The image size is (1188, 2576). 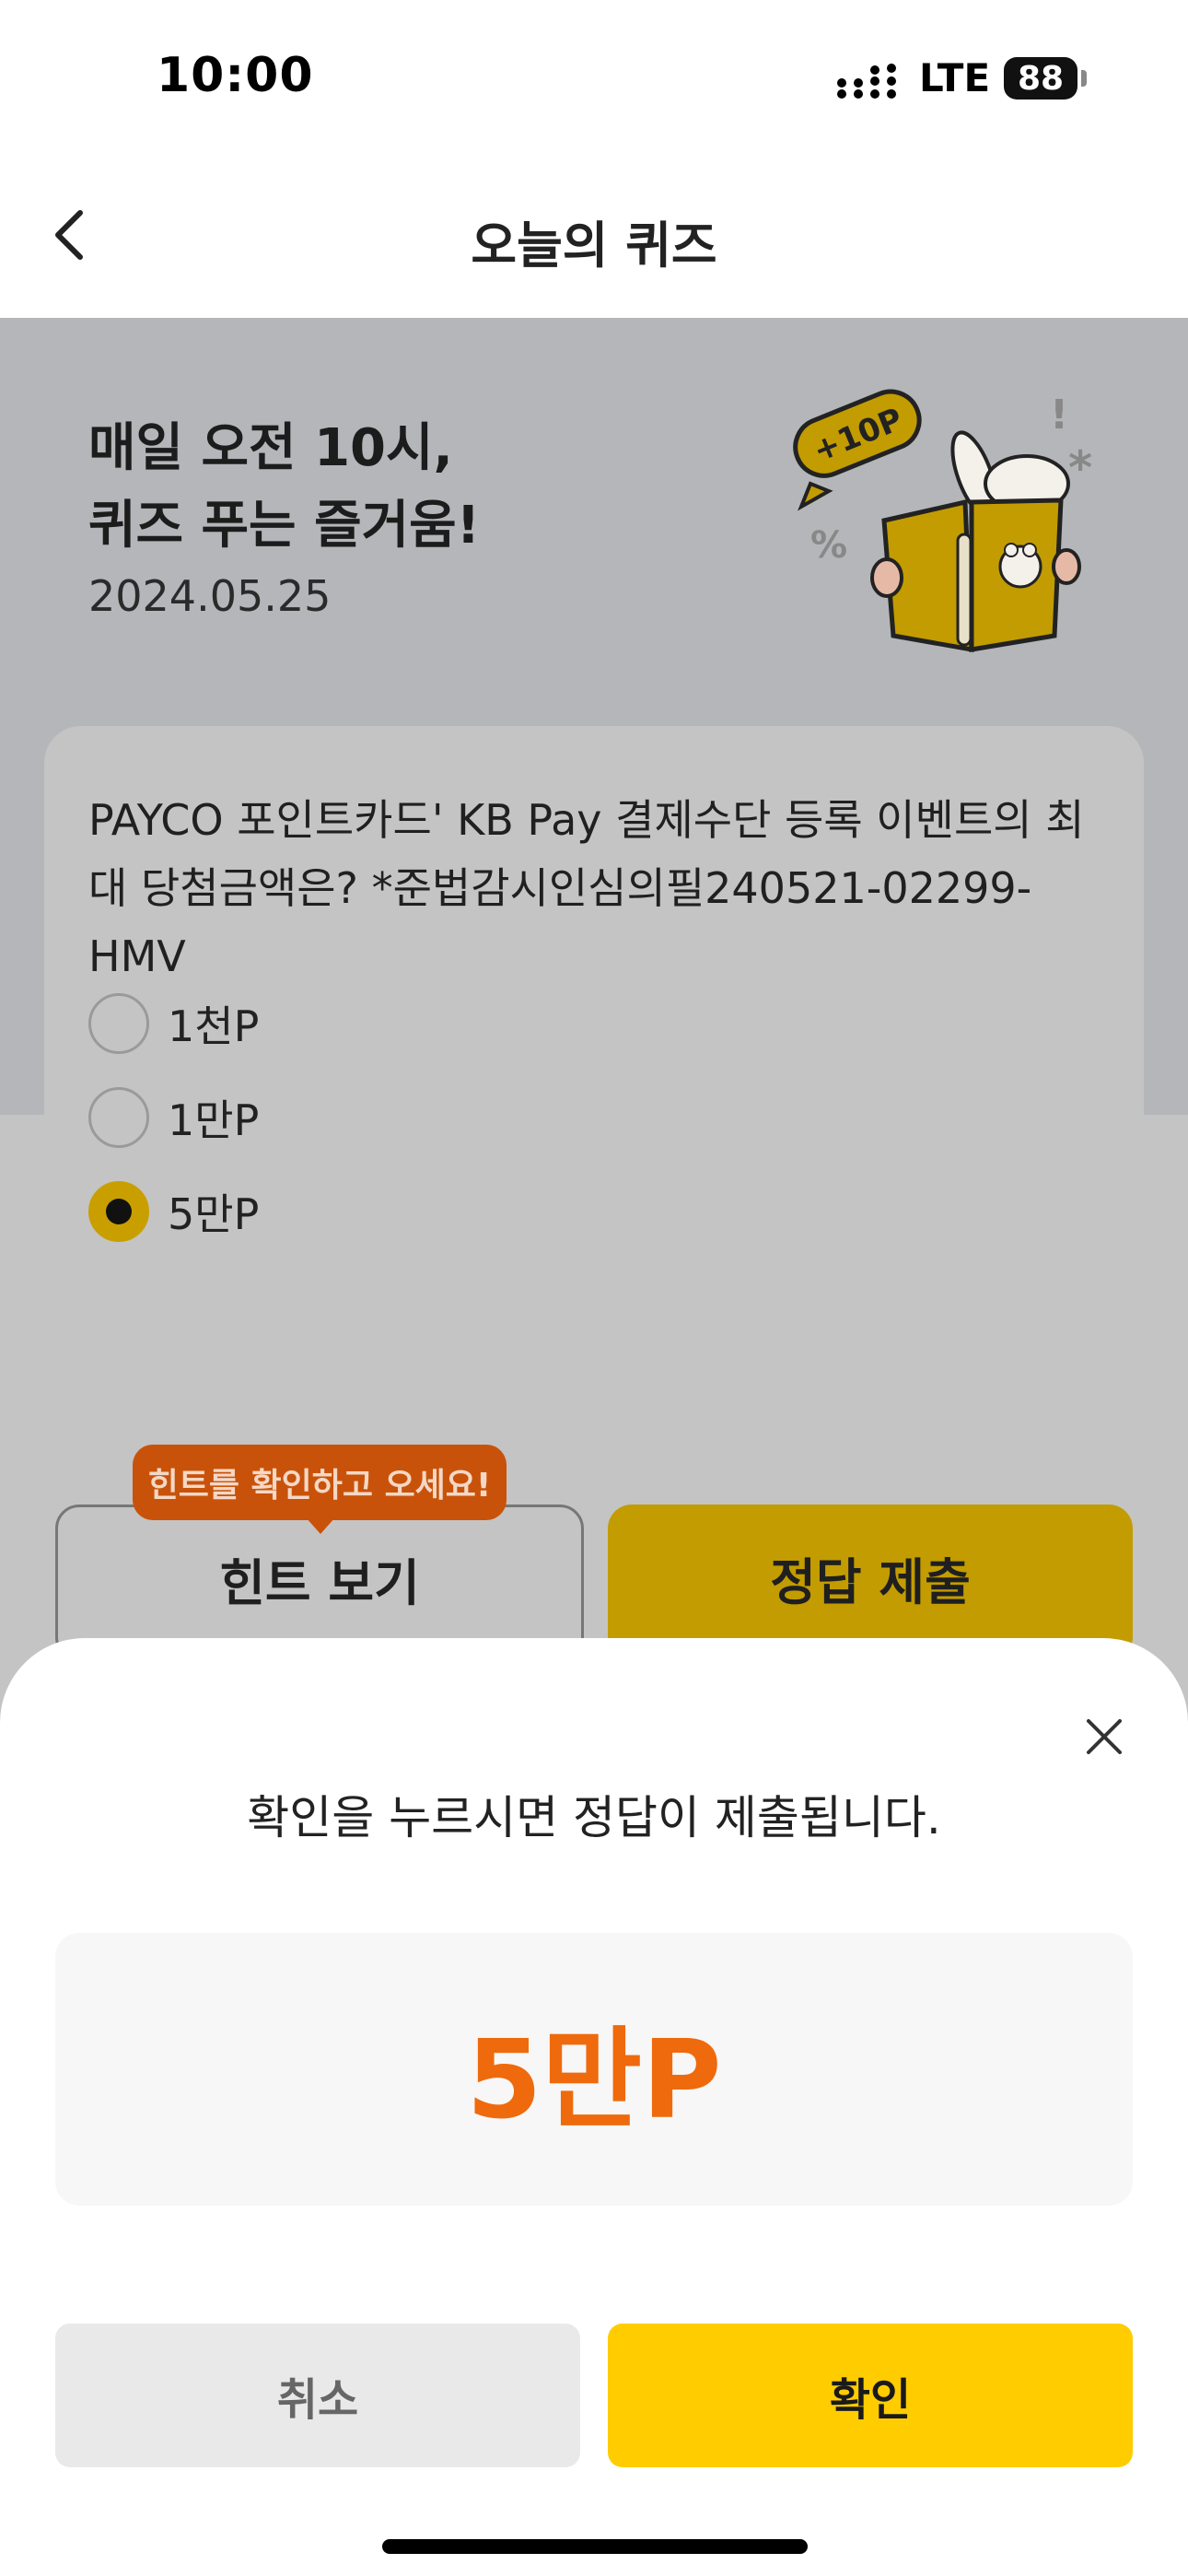 I want to click on radio-button-selected, so click(x=119, y=1211).